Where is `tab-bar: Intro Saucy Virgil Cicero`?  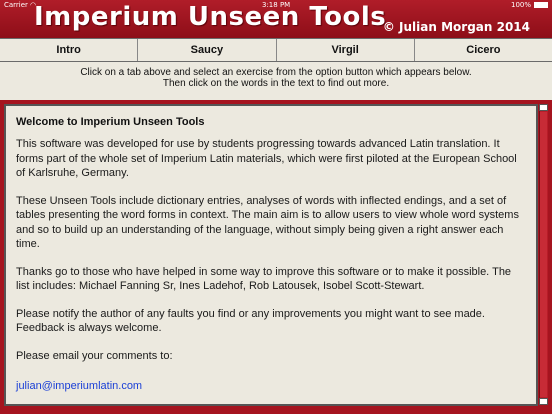
tab-bar: Intro Saucy Virgil Cicero is located at coordinates (276, 50).